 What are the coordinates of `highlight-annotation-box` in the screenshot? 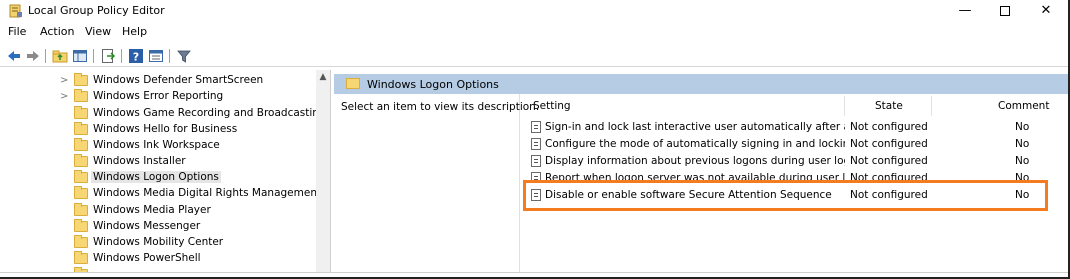 It's located at (785, 195).